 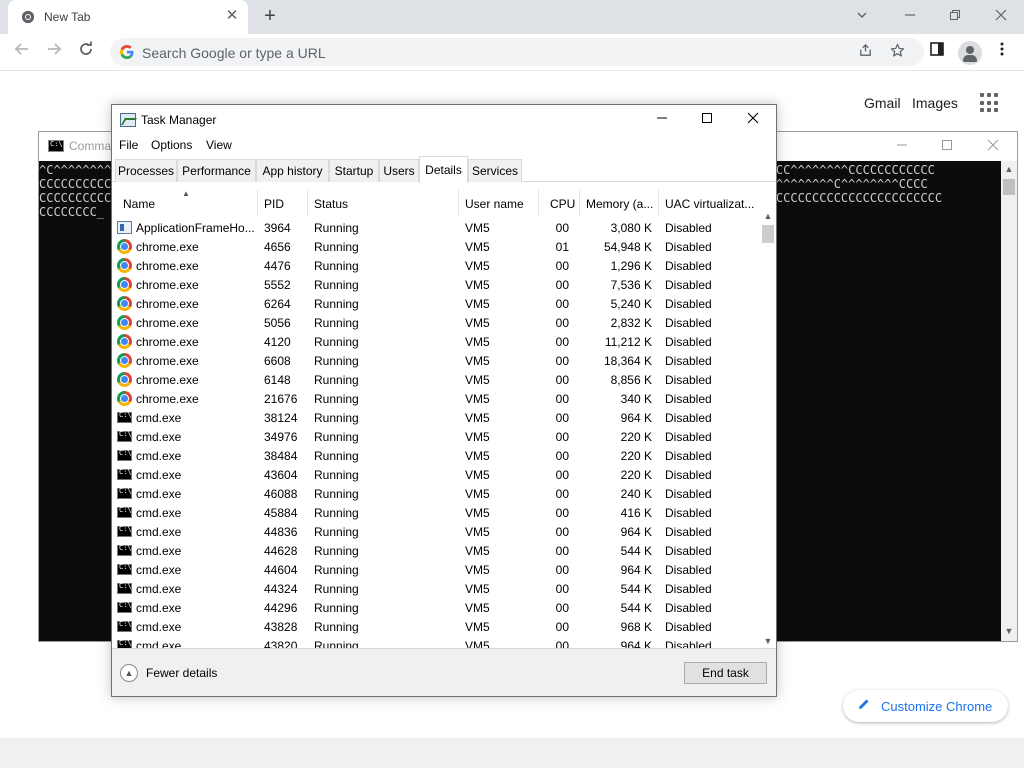 I want to click on end-task-button: End task, so click(x=725, y=673).